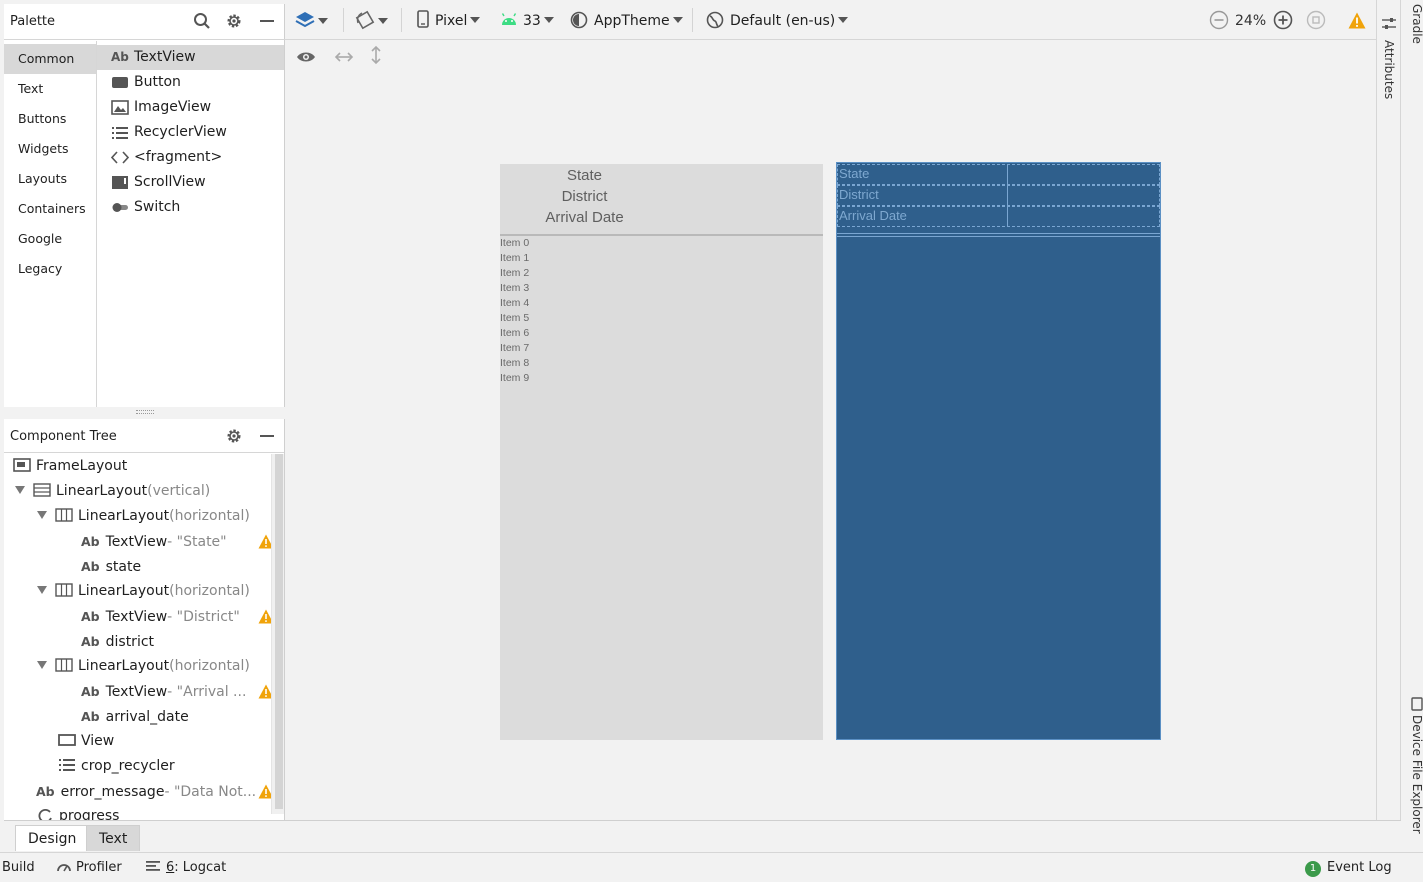 Image resolution: width=1423 pixels, height=882 pixels. I want to click on category-text: Text, so click(50, 89).